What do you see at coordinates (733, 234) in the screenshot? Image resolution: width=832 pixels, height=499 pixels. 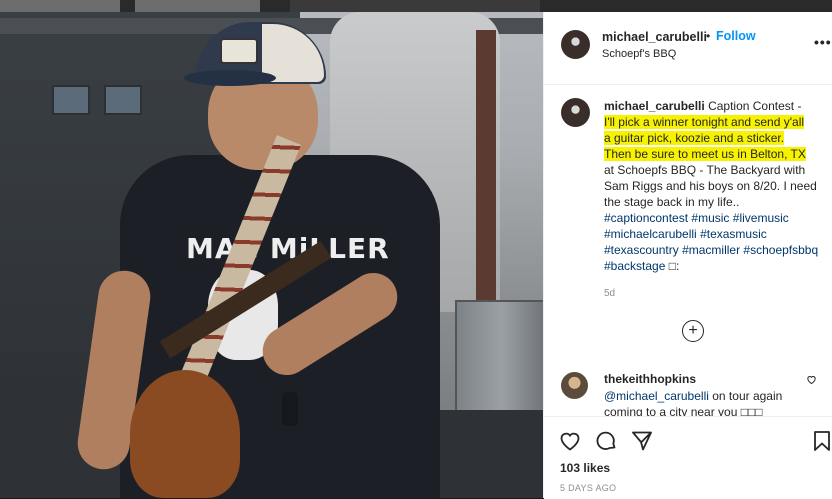 I see `hashtag-link: #texasmusic` at bounding box center [733, 234].